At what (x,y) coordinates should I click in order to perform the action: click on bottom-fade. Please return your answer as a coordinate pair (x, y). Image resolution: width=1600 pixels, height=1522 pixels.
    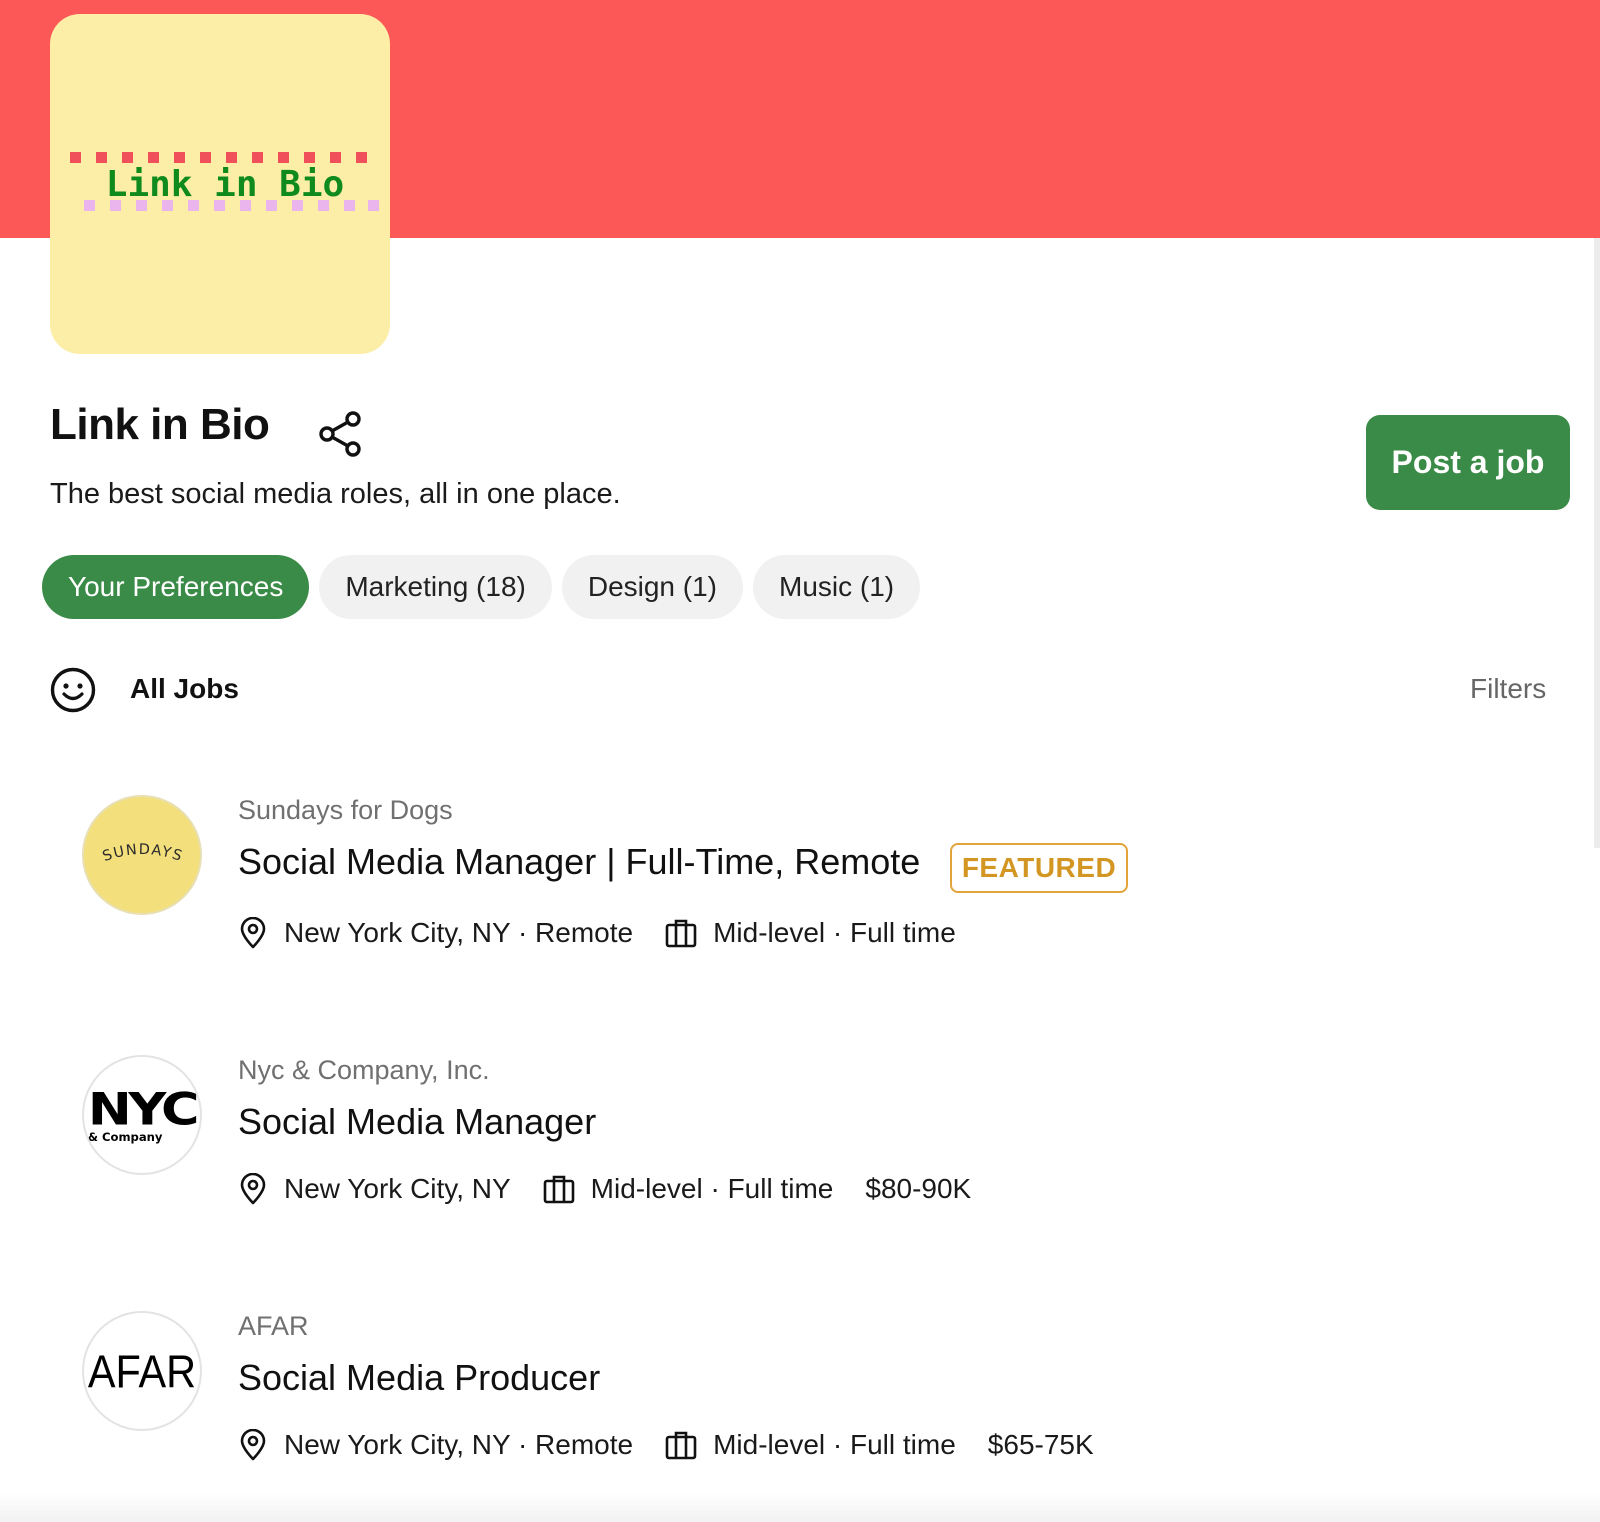
    Looking at the image, I should click on (800, 1507).